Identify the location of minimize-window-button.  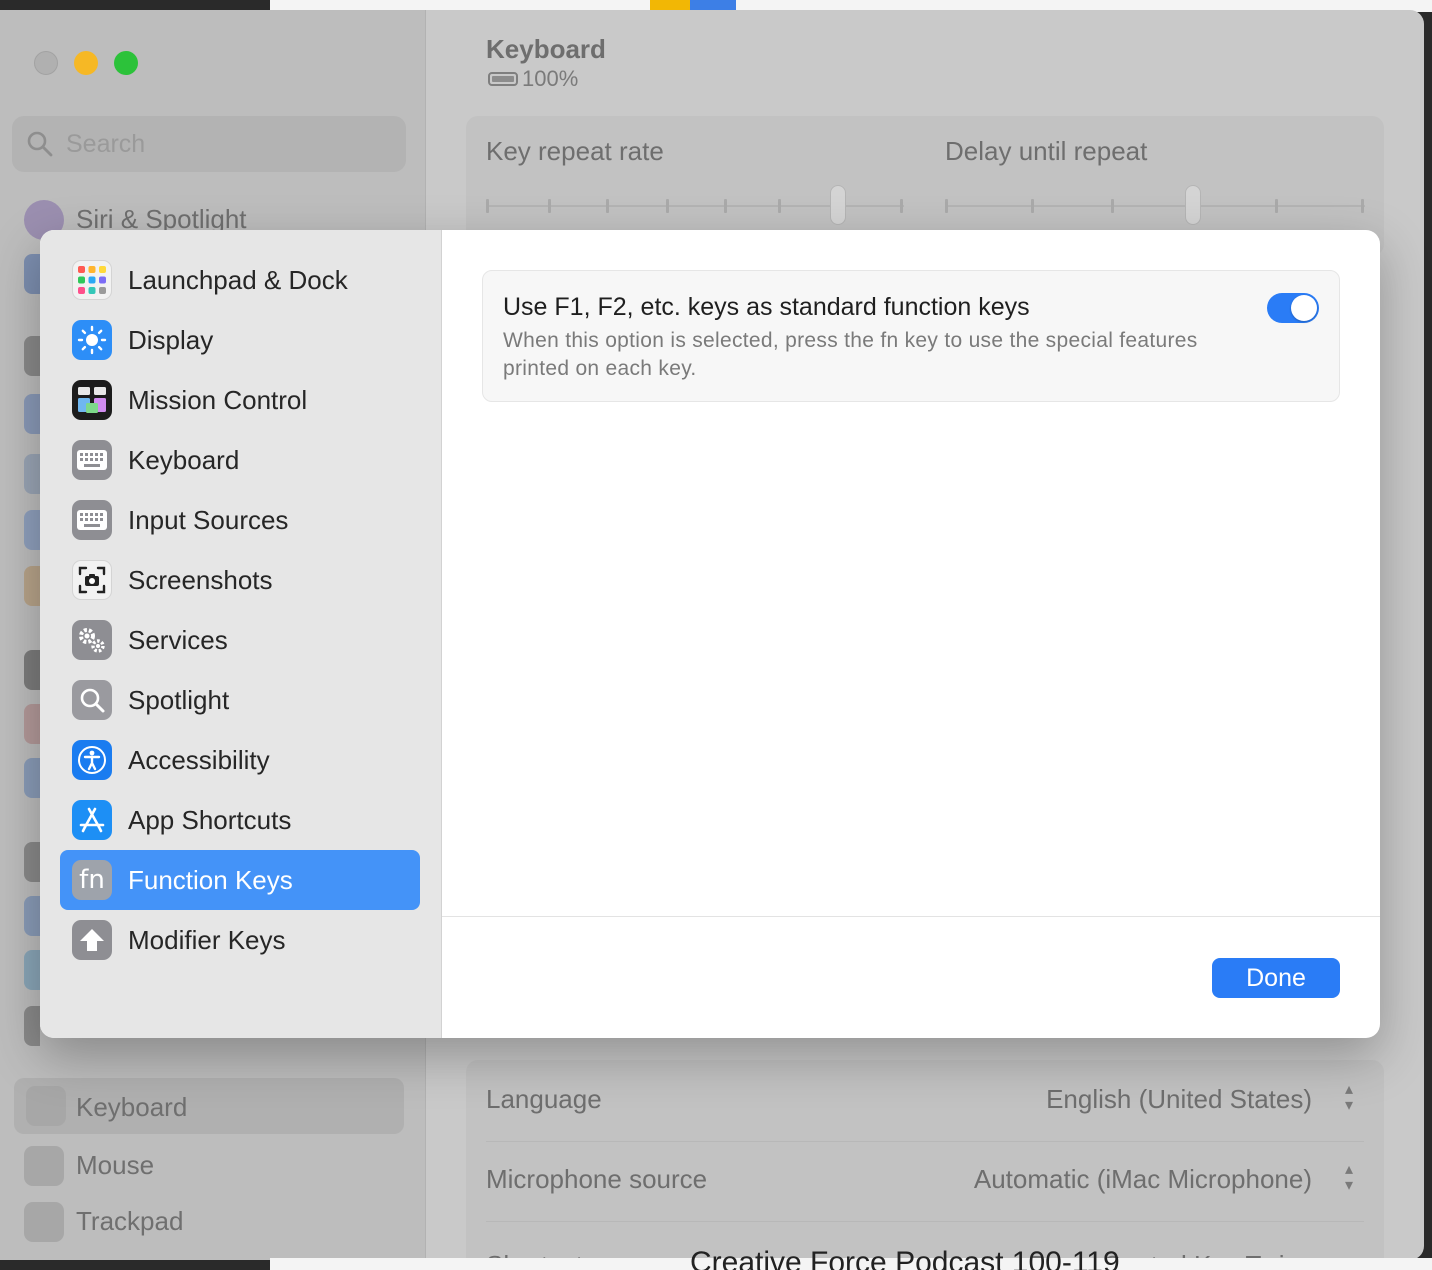
(86, 63).